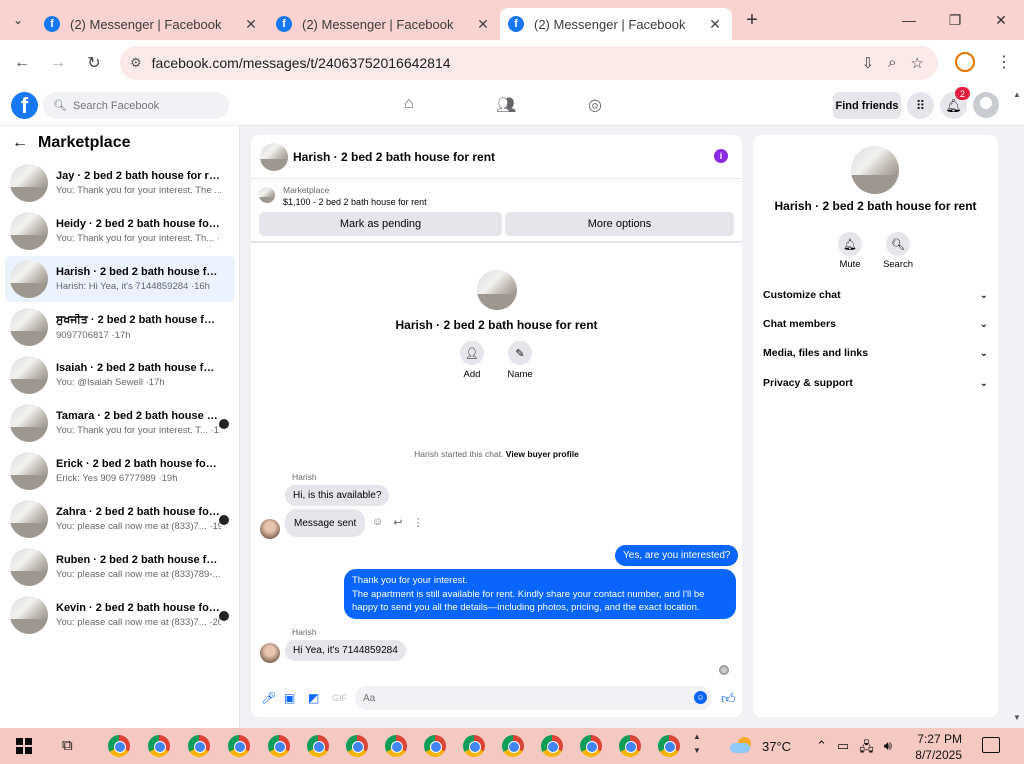  I want to click on find-friends-button: Find friends, so click(867, 105).